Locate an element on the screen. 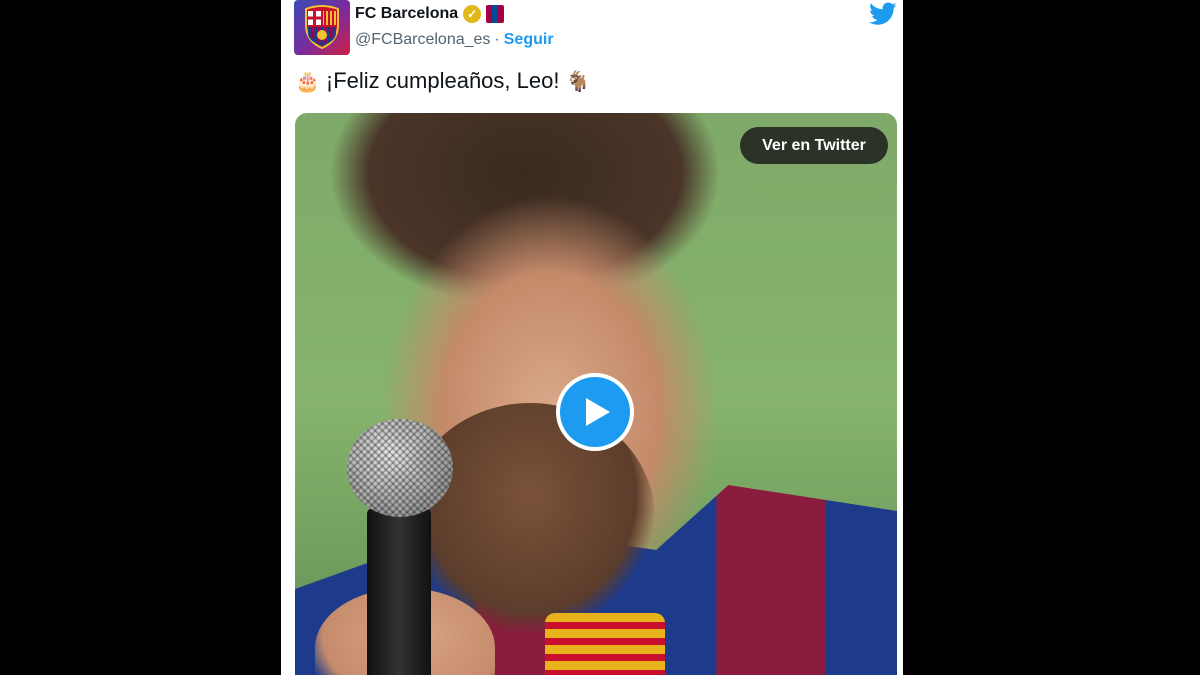 This screenshot has width=1200, height=675. tweet-body: ¡Feliz cumpleaños, Leo! is located at coordinates (442, 80).